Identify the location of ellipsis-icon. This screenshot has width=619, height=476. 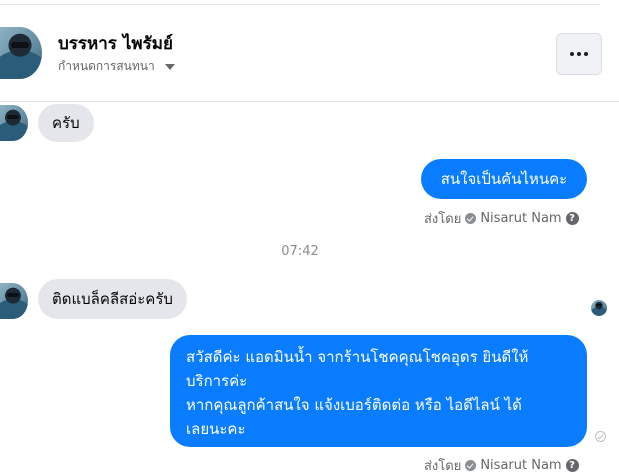
(572, 54).